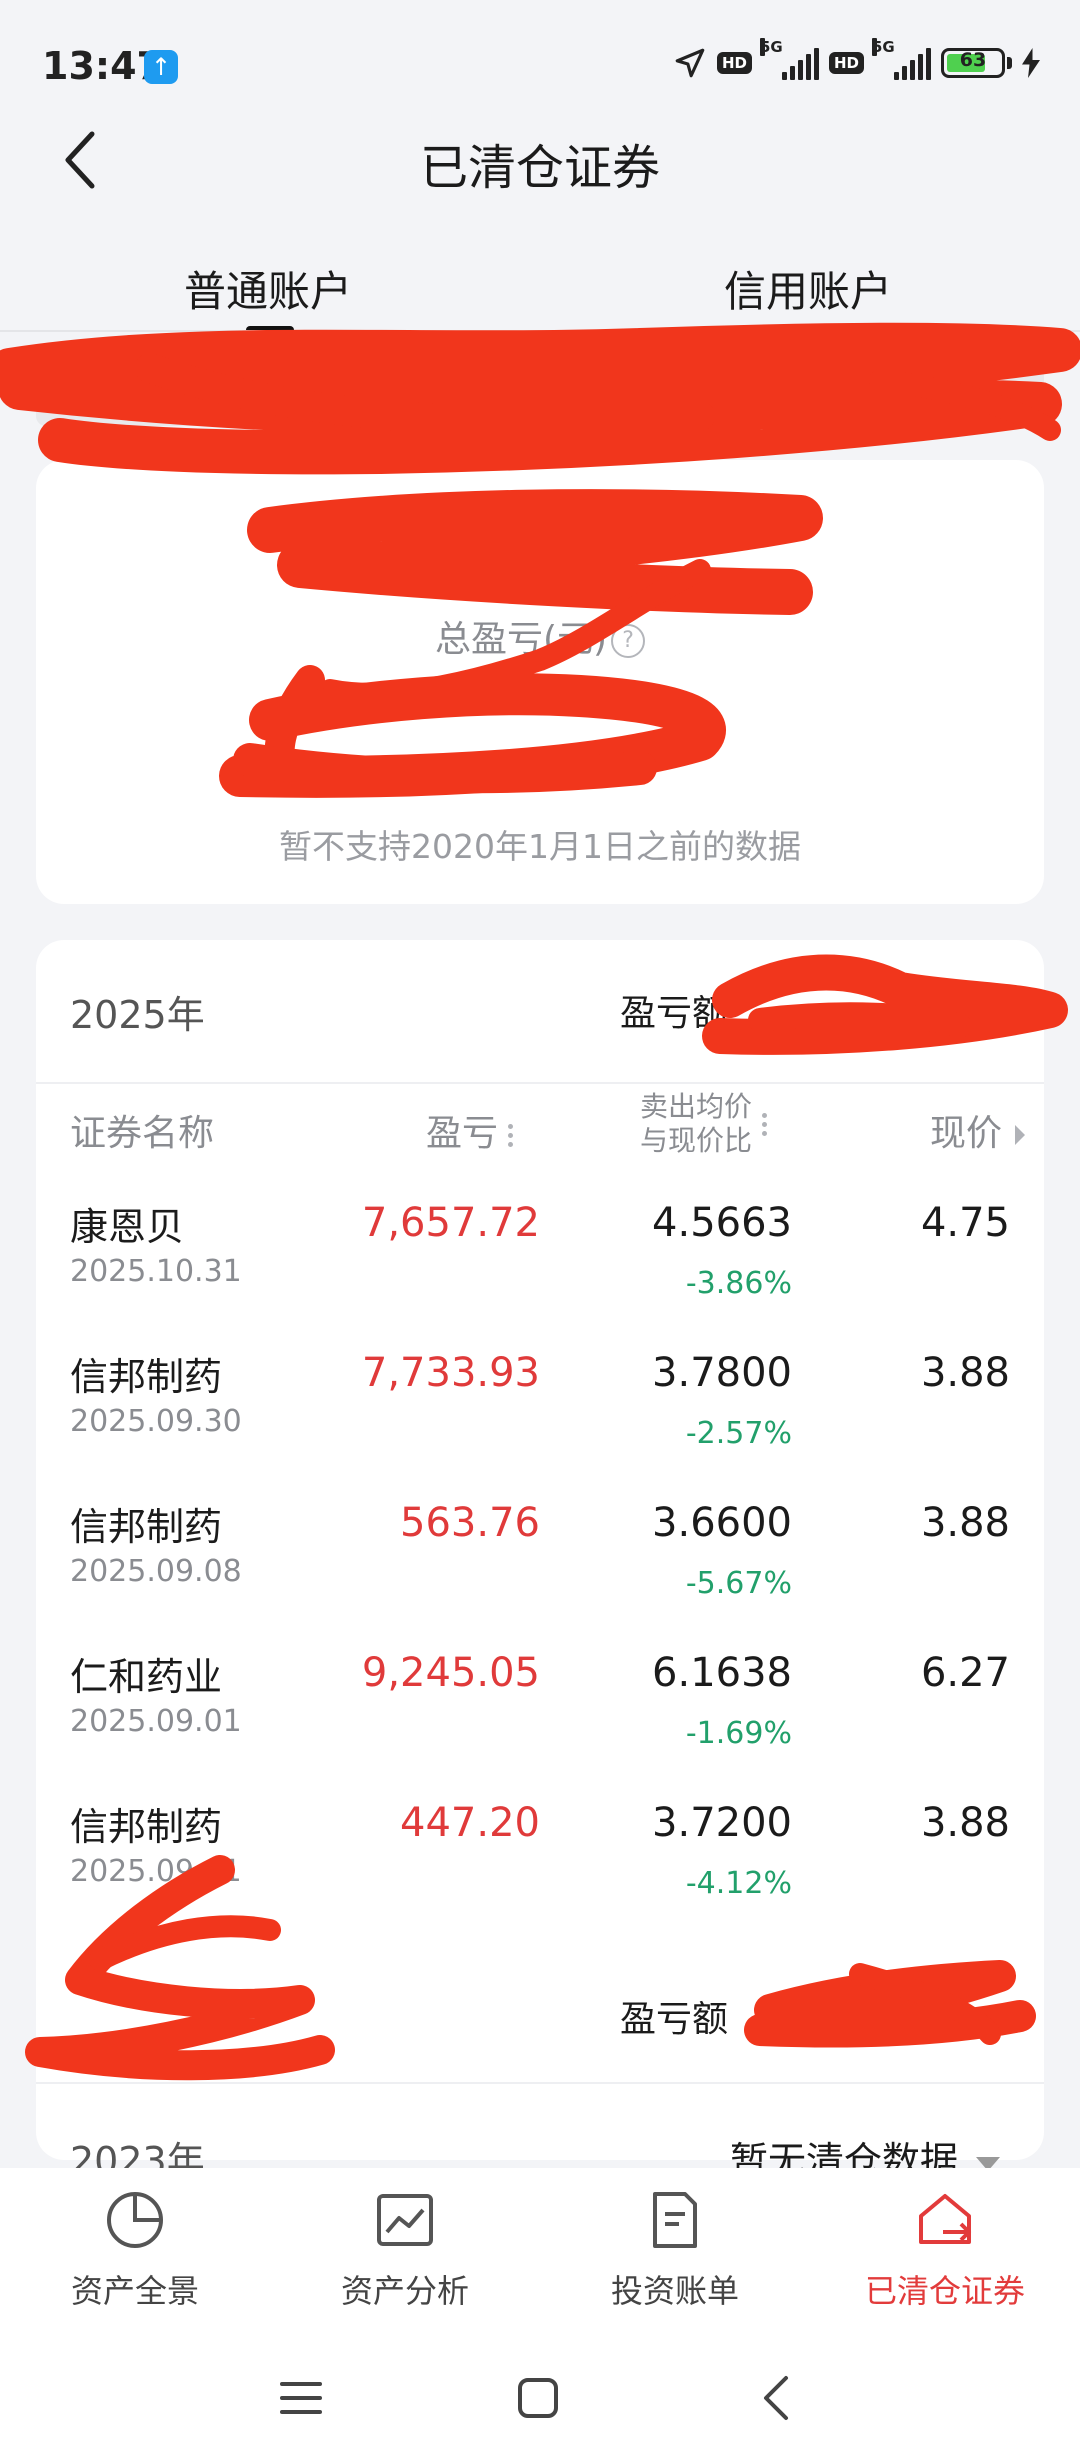 The image size is (1080, 2460). Describe the element at coordinates (405, 2220) in the screenshot. I see `line-chart-icon` at that location.